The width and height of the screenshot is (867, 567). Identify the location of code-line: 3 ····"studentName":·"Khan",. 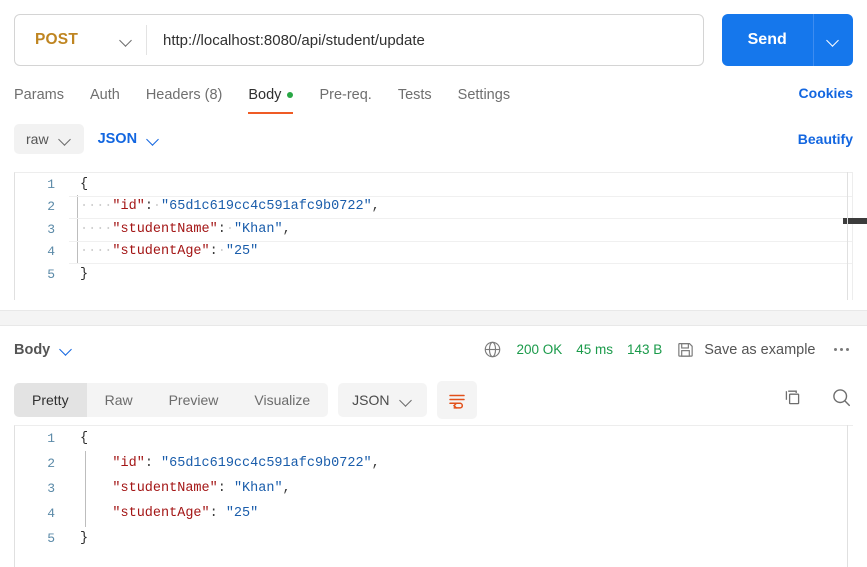
(433, 229).